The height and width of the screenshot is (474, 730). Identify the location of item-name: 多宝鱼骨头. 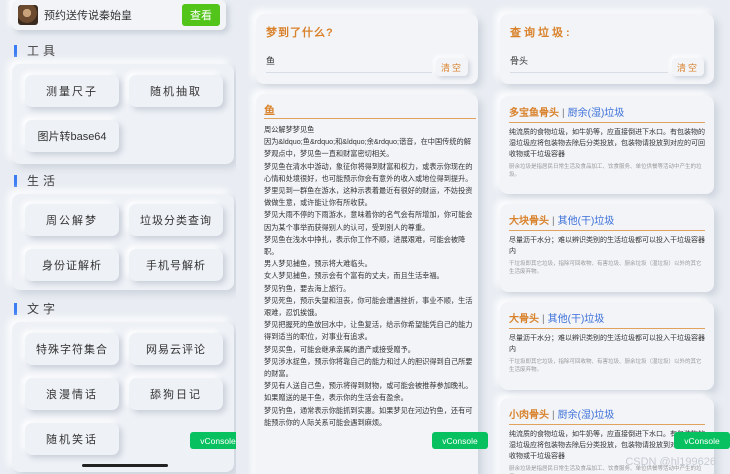
(534, 113).